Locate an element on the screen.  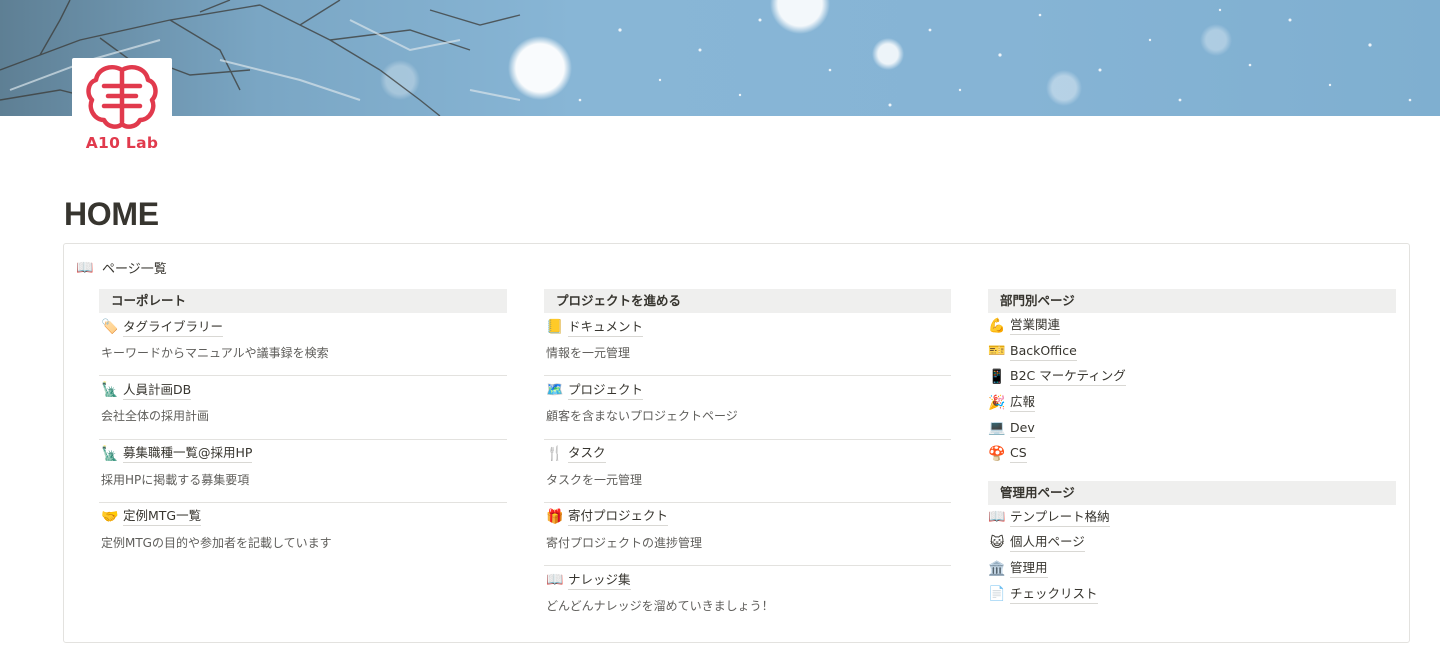
cat-face-icon: 😺 is located at coordinates (997, 542).